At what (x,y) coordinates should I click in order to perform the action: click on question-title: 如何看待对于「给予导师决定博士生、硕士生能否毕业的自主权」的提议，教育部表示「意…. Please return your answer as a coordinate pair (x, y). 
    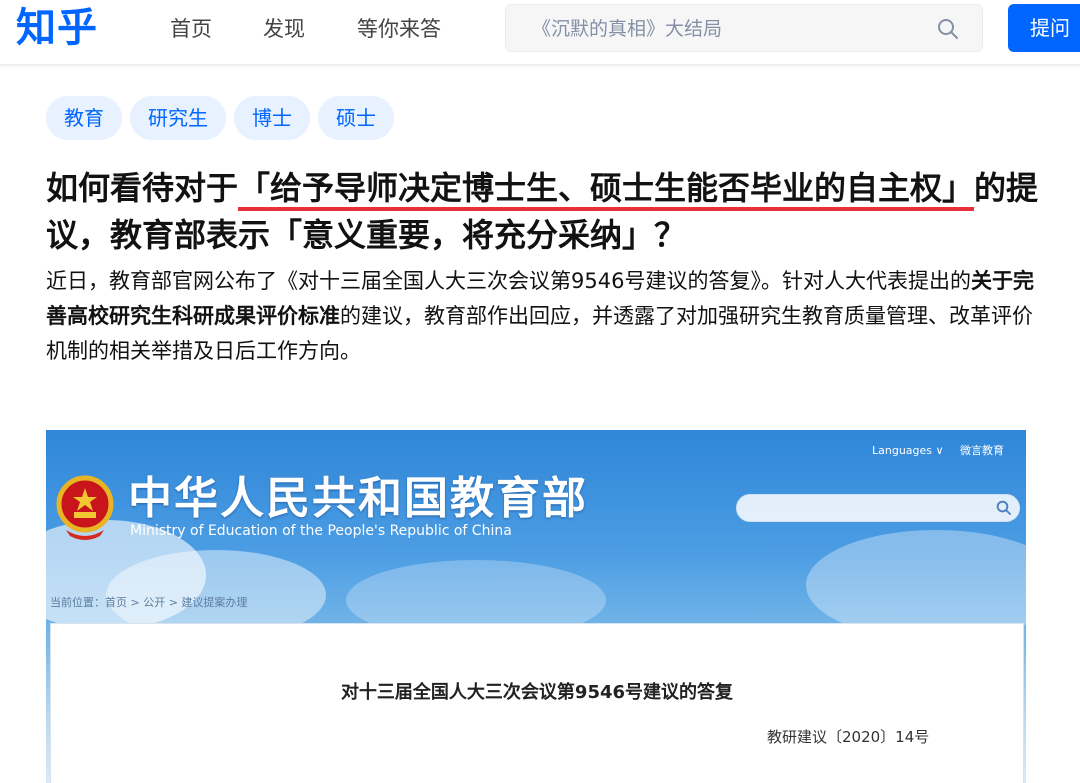
    Looking at the image, I should click on (546, 212).